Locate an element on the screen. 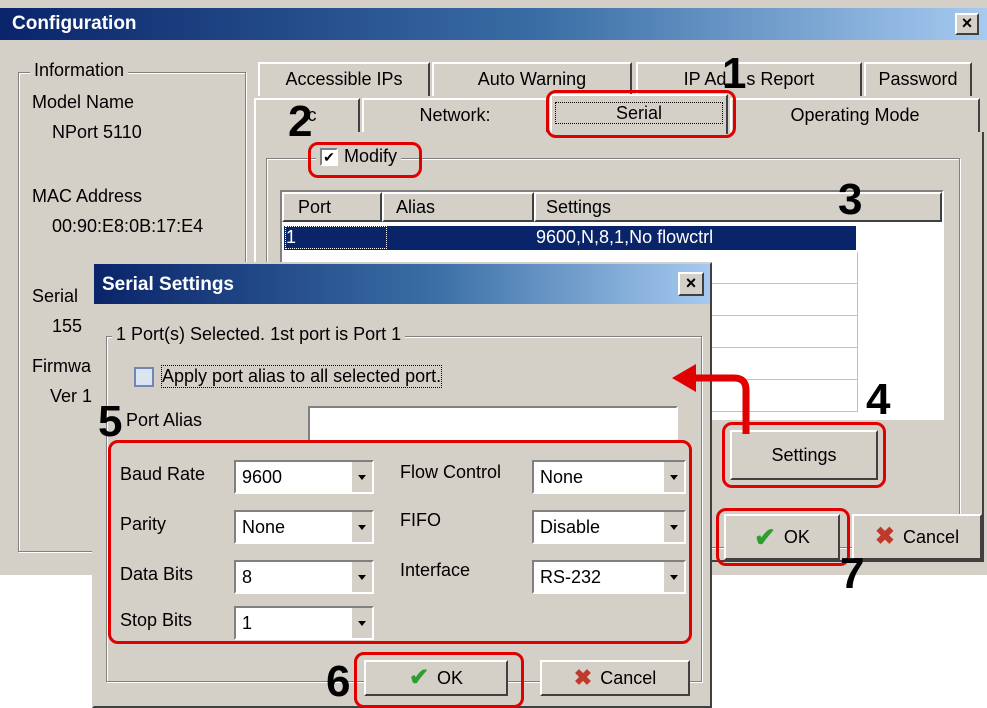  tab-operating-mode: Operating Mode is located at coordinates (855, 115).